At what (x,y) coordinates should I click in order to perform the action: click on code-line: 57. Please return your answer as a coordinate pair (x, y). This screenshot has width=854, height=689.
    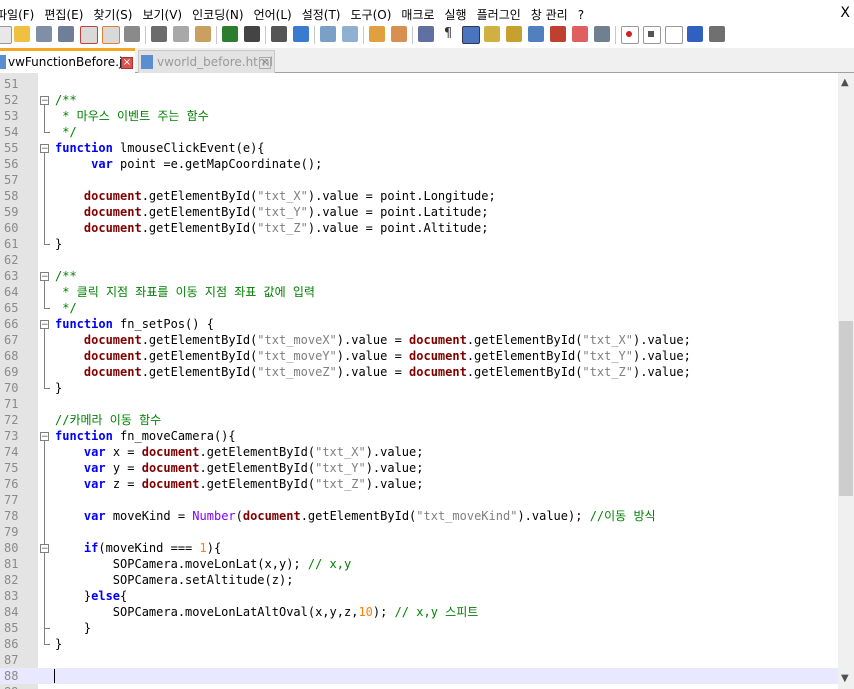
    Looking at the image, I should click on (419, 180).